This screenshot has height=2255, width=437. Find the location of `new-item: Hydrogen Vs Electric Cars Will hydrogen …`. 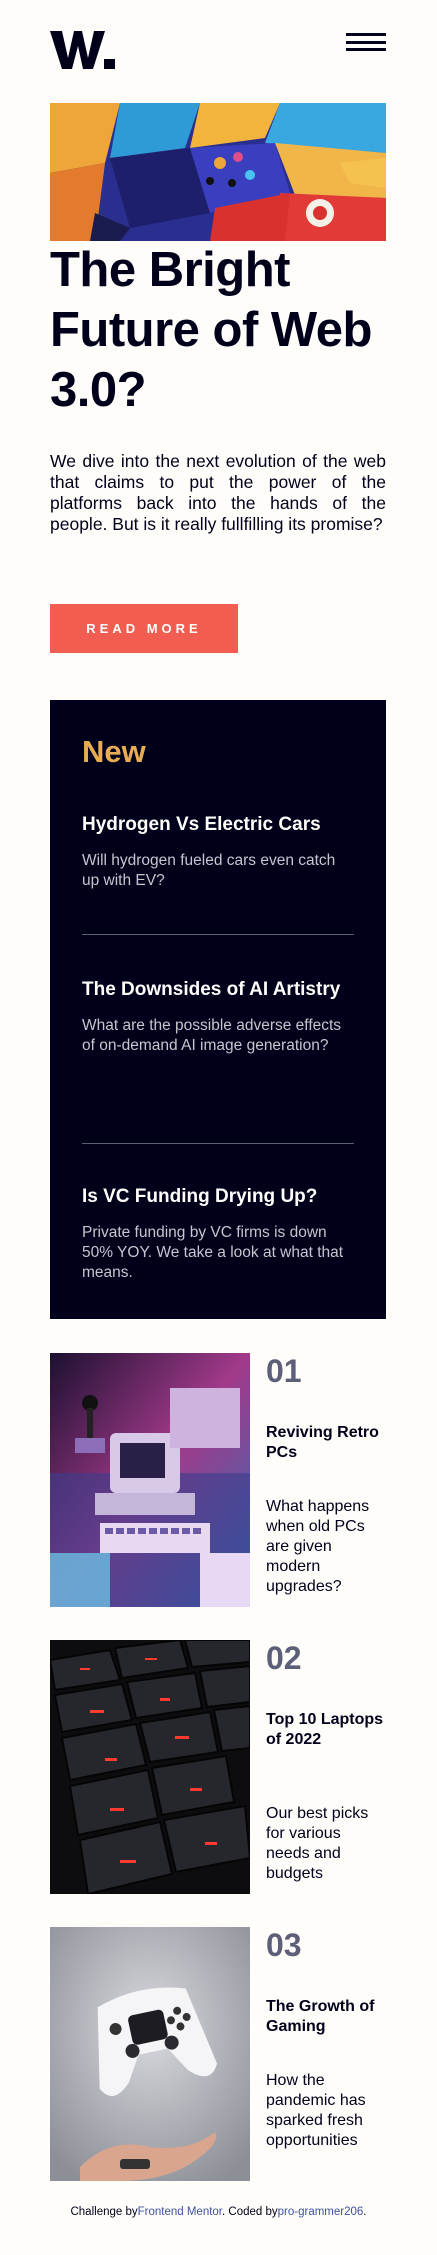

new-item: Hydrogen Vs Electric Cars Will hydrogen … is located at coordinates (218, 852).